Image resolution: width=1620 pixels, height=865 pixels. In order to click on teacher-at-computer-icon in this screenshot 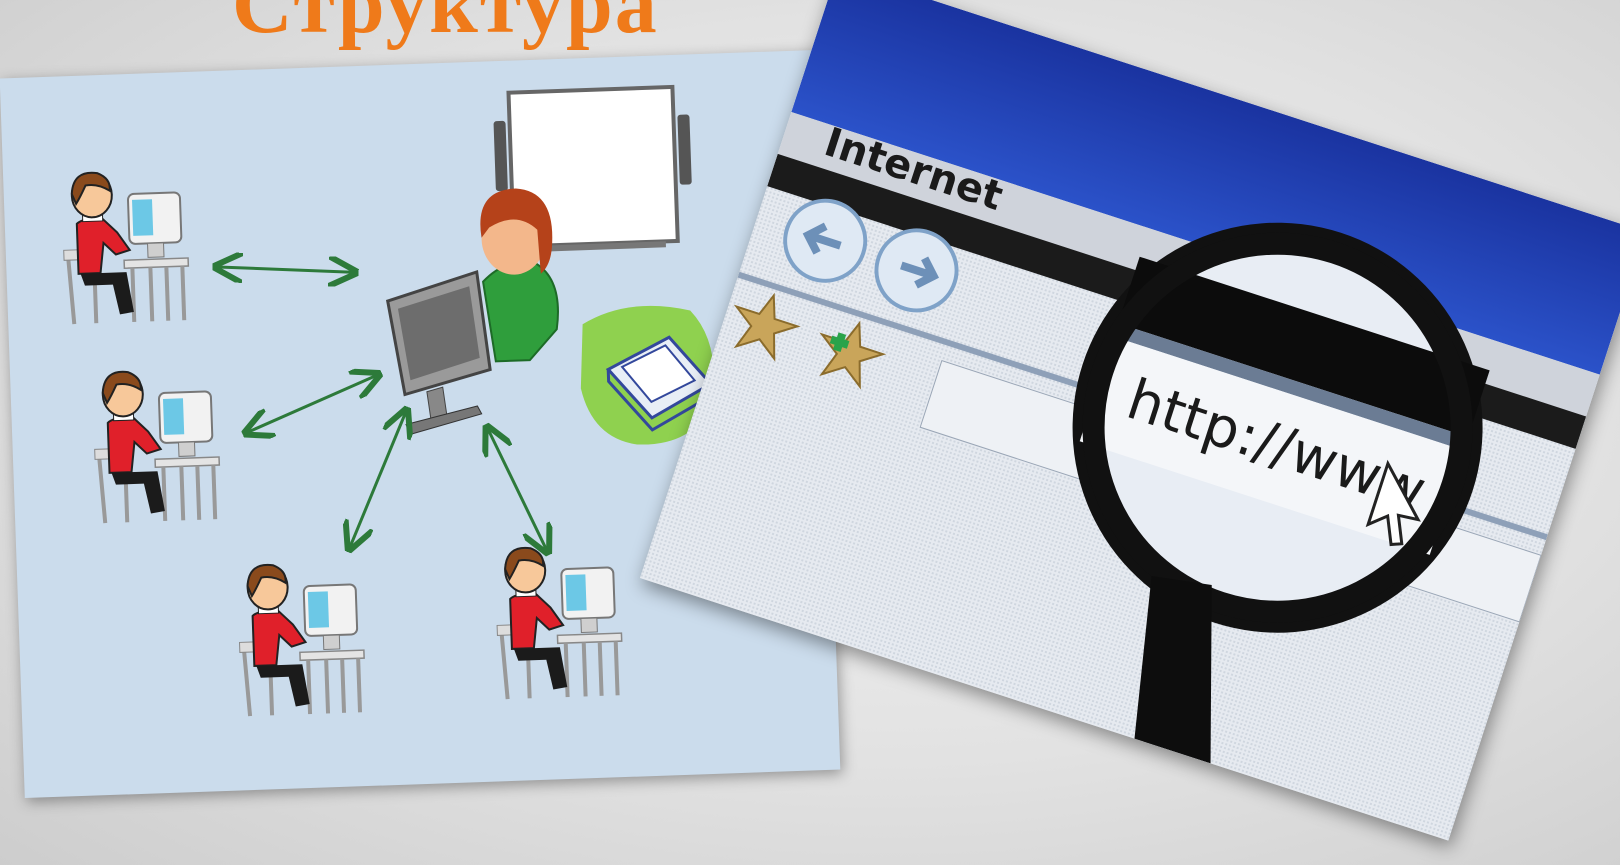, I will do `click(472, 311)`.